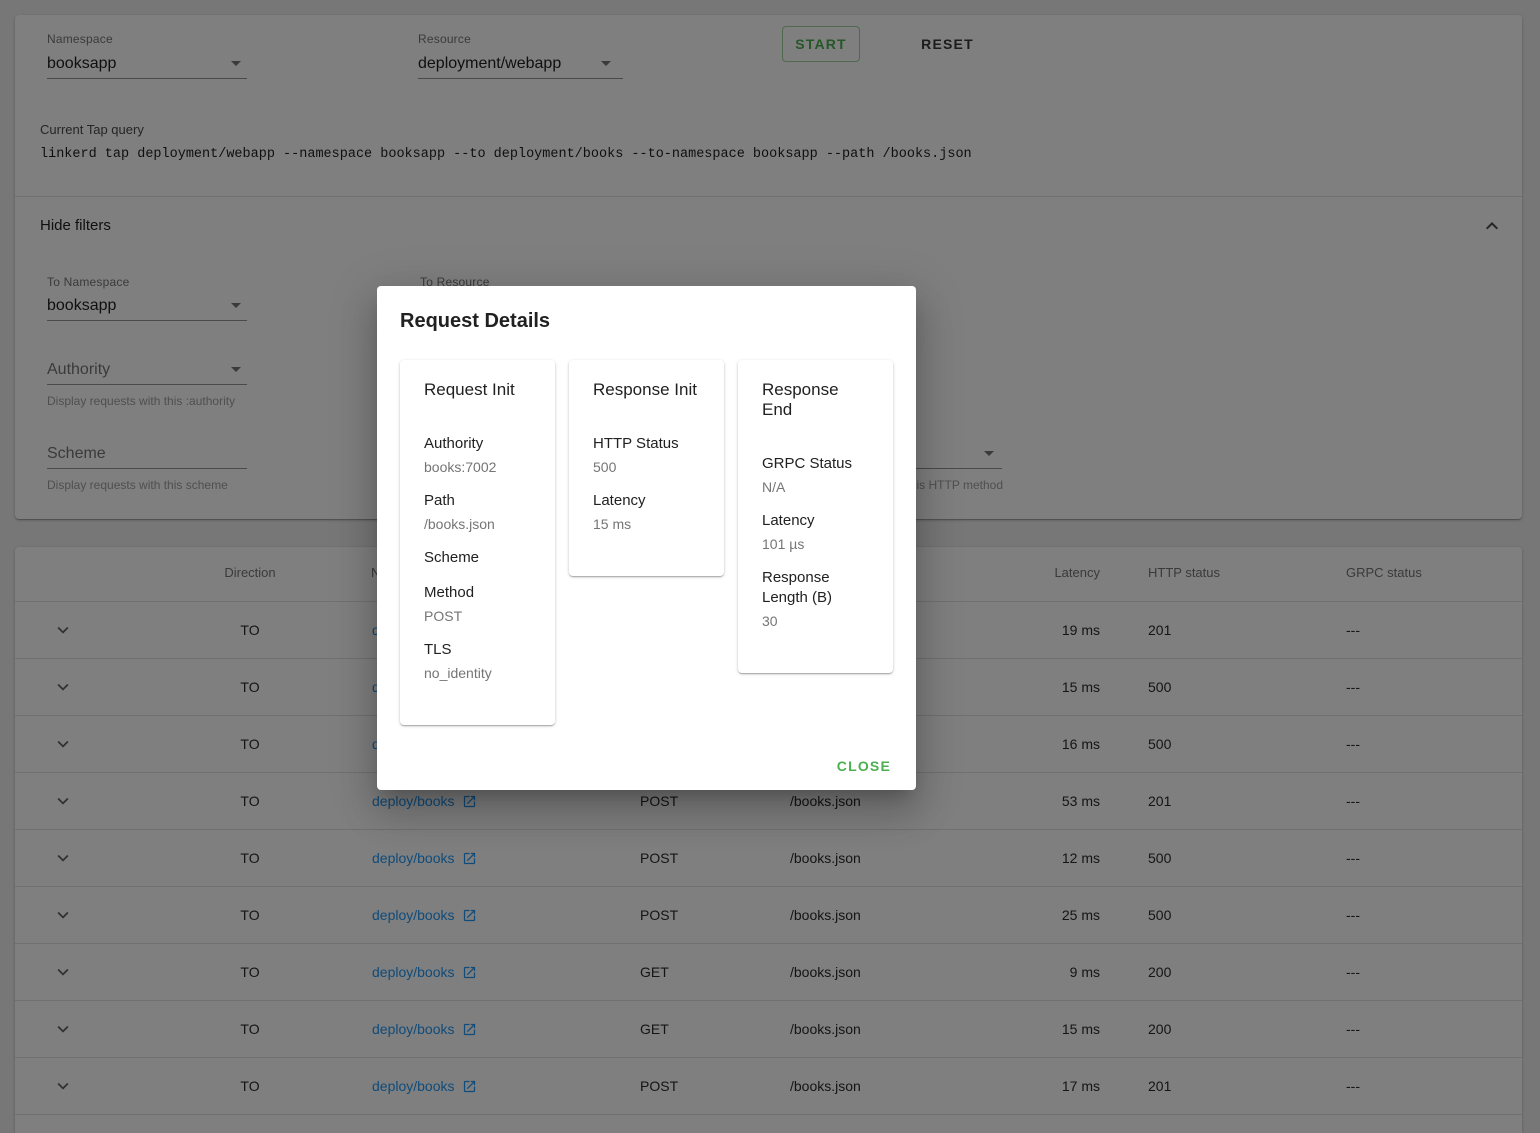 This screenshot has height=1133, width=1540. What do you see at coordinates (460, 467) in the screenshot?
I see `detail-field-value: books:7002` at bounding box center [460, 467].